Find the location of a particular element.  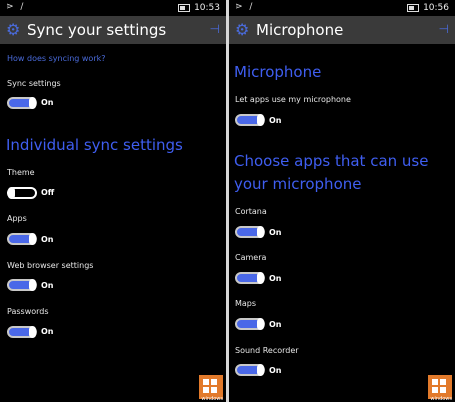

web-browser-state: On is located at coordinates (47, 285).